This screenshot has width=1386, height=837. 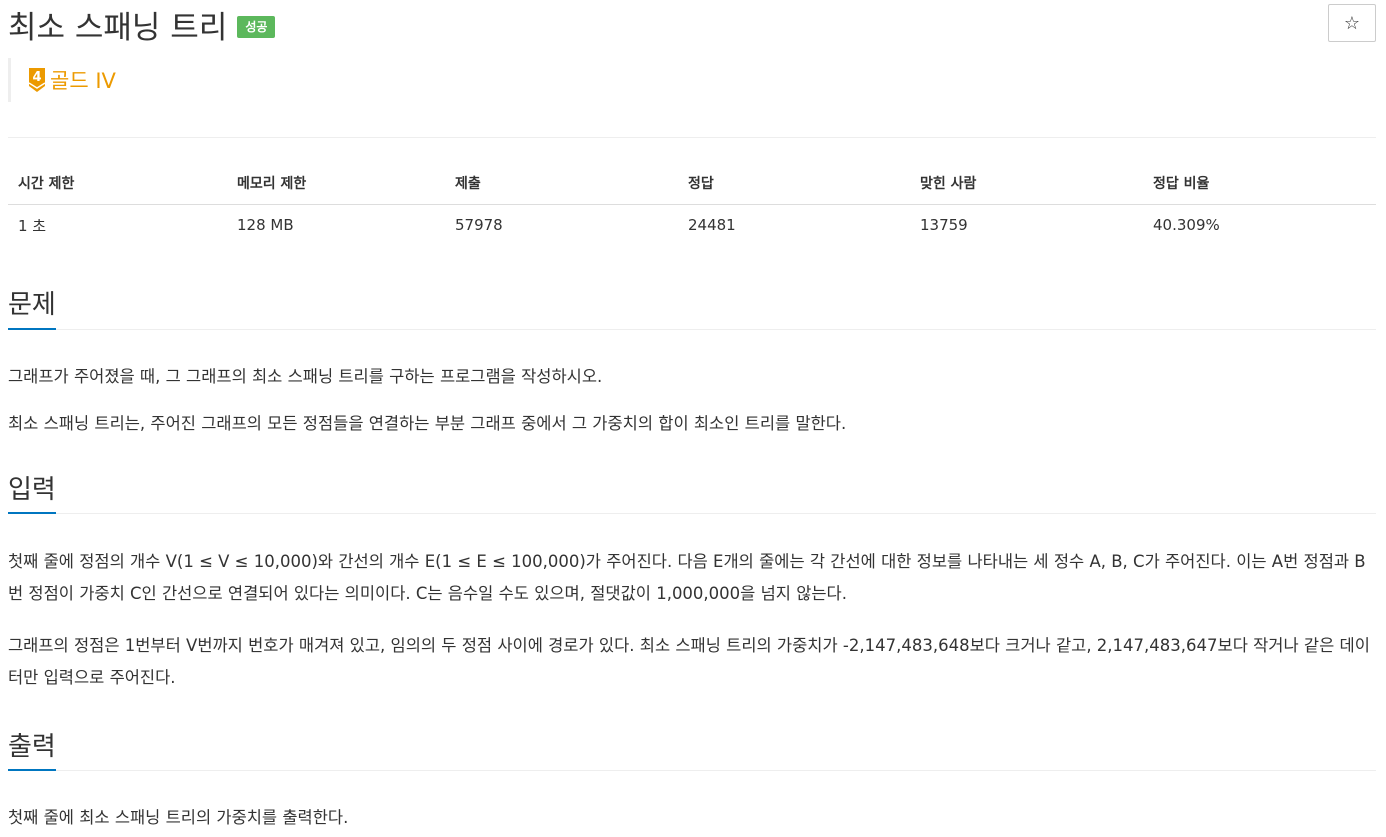 What do you see at coordinates (178, 817) in the screenshot?
I see `output-paragraph-1: 첫째 줄에 최소 스패닝 트리의 가중치를 출력한다.` at bounding box center [178, 817].